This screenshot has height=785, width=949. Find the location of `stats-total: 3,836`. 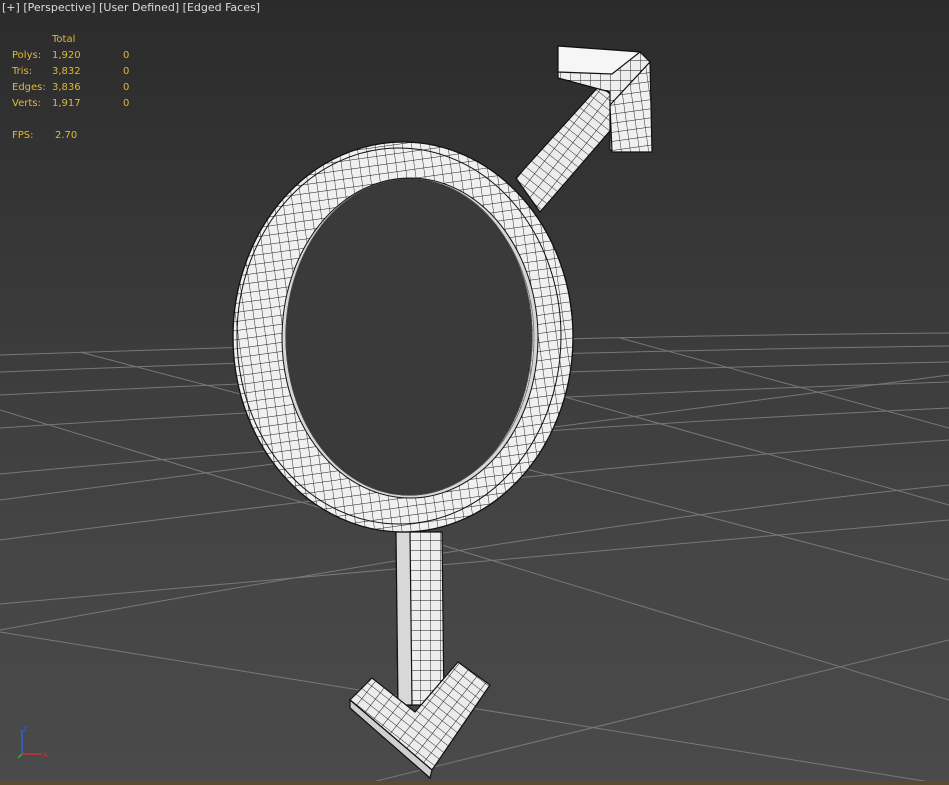

stats-total: 3,836 is located at coordinates (66, 87).